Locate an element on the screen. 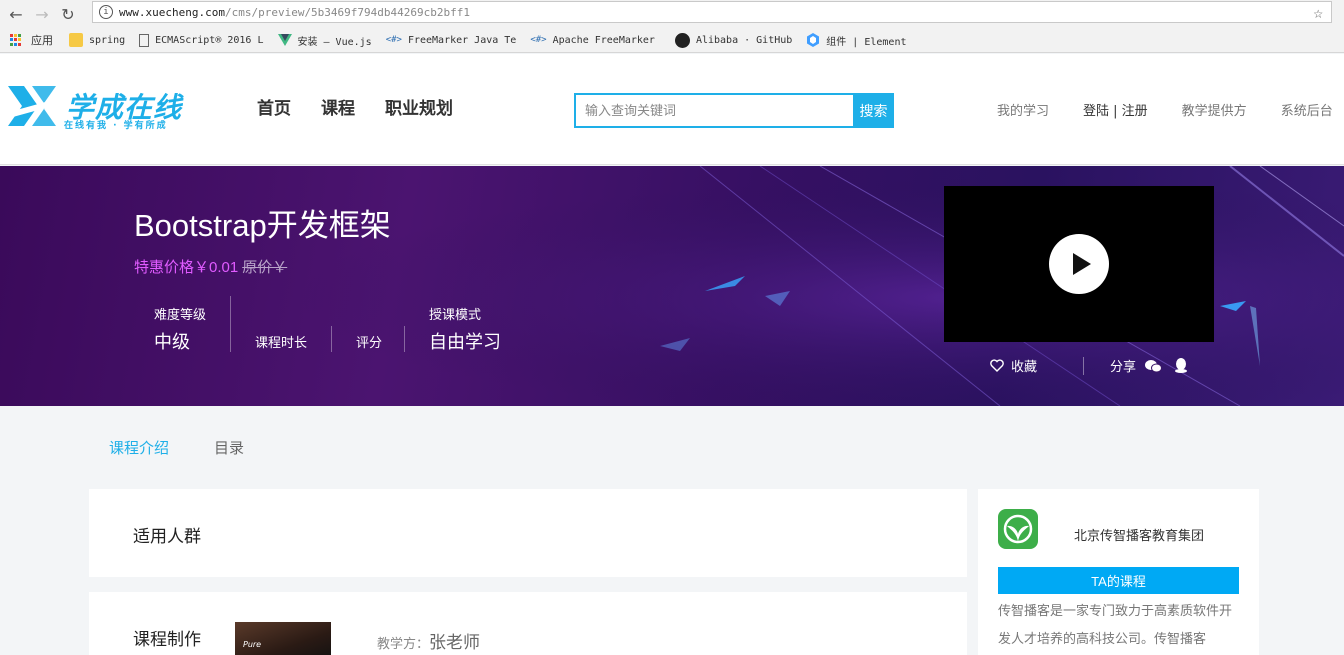 The height and width of the screenshot is (655, 1344). search-input is located at coordinates (713, 110).